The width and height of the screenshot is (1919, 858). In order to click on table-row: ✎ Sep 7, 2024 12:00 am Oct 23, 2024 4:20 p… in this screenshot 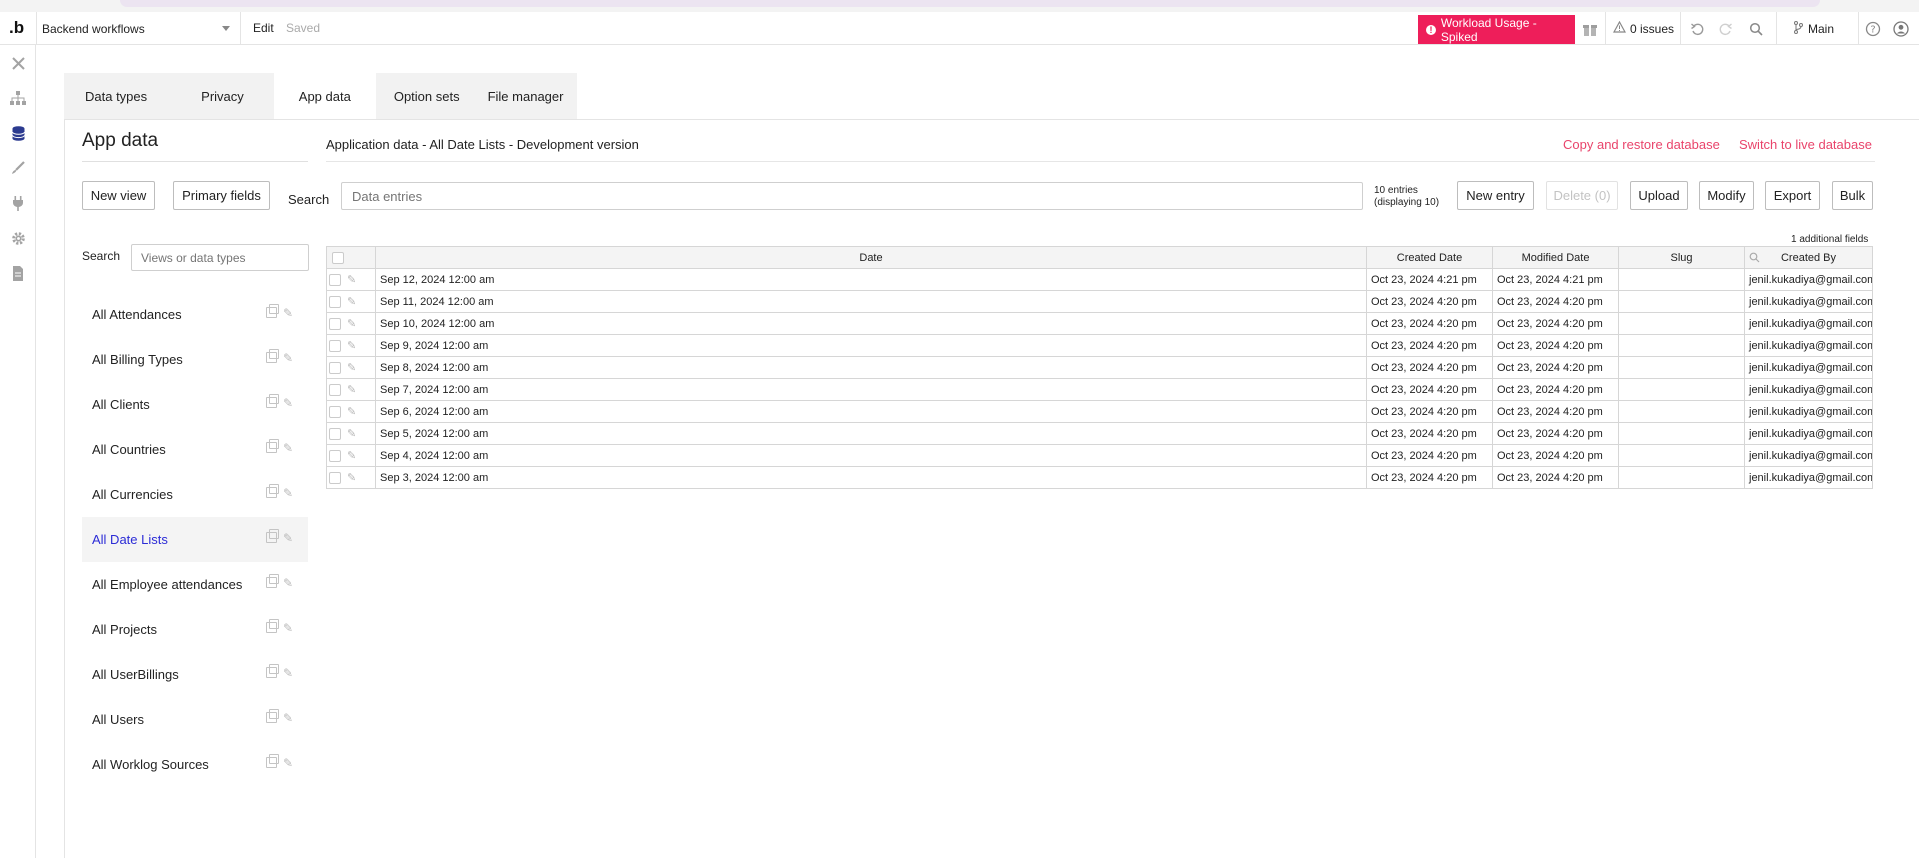, I will do `click(1099, 389)`.